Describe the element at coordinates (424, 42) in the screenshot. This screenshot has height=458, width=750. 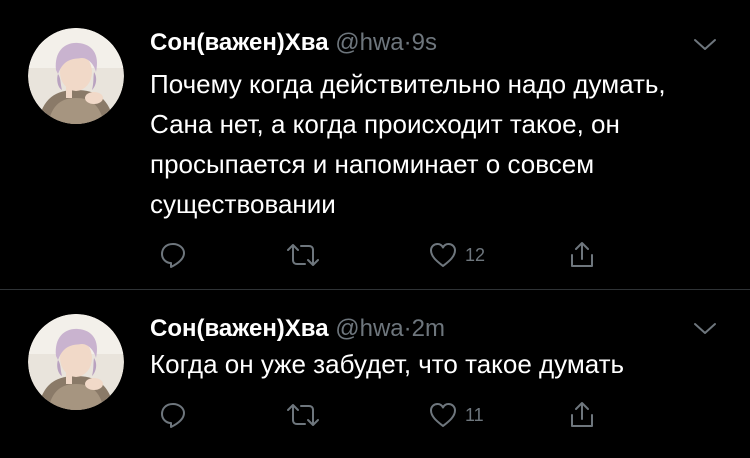
I see `timestamp: 9s` at that location.